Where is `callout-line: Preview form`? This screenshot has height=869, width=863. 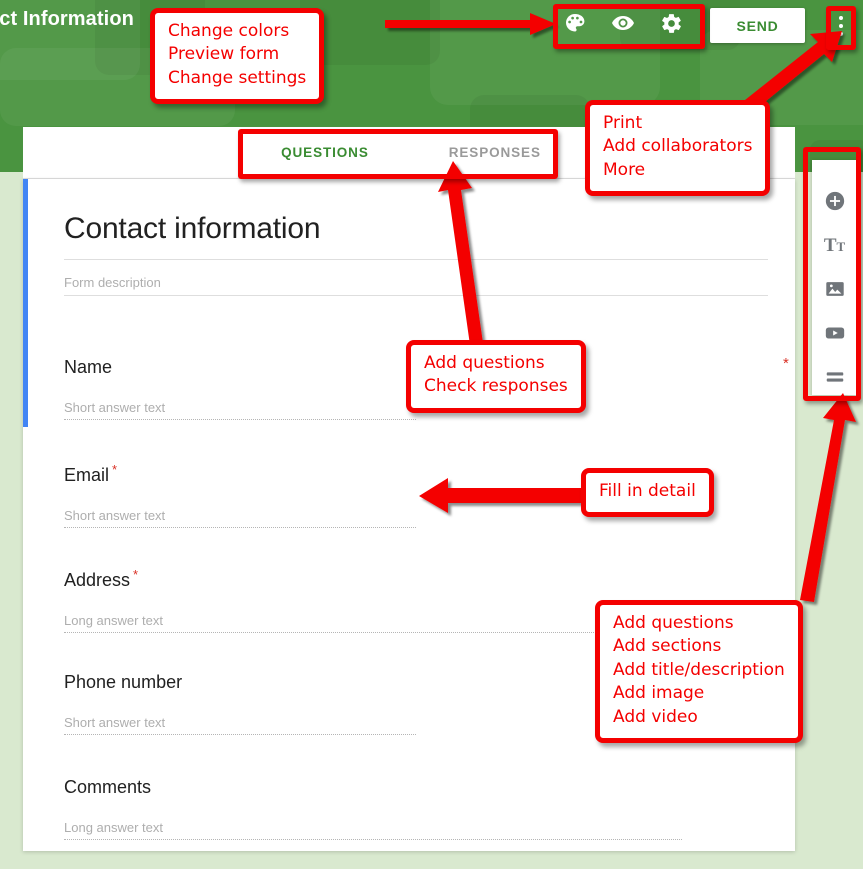 callout-line: Preview form is located at coordinates (224, 54).